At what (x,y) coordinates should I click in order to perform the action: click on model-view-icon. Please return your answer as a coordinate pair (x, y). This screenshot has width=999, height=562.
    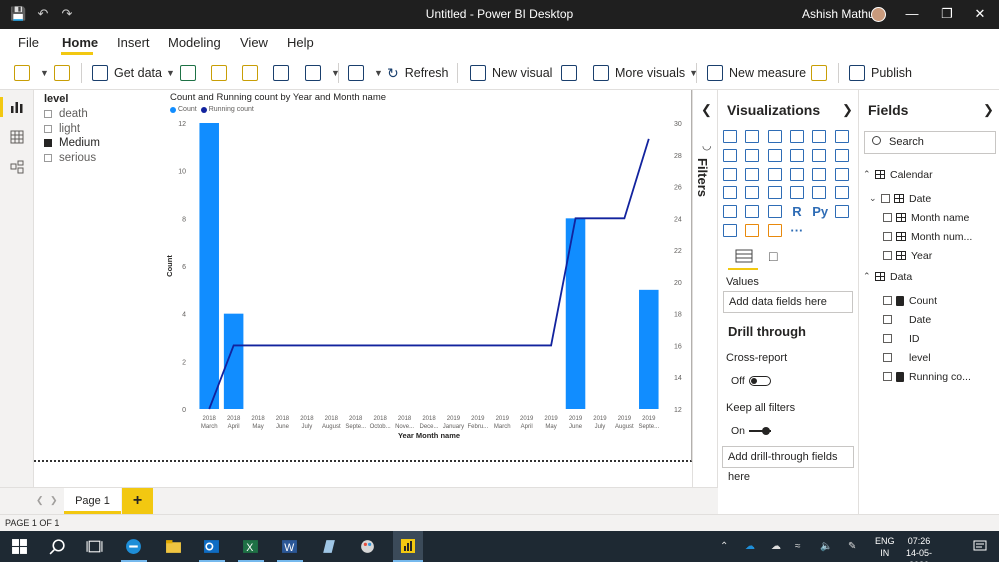
    Looking at the image, I should click on (17, 167).